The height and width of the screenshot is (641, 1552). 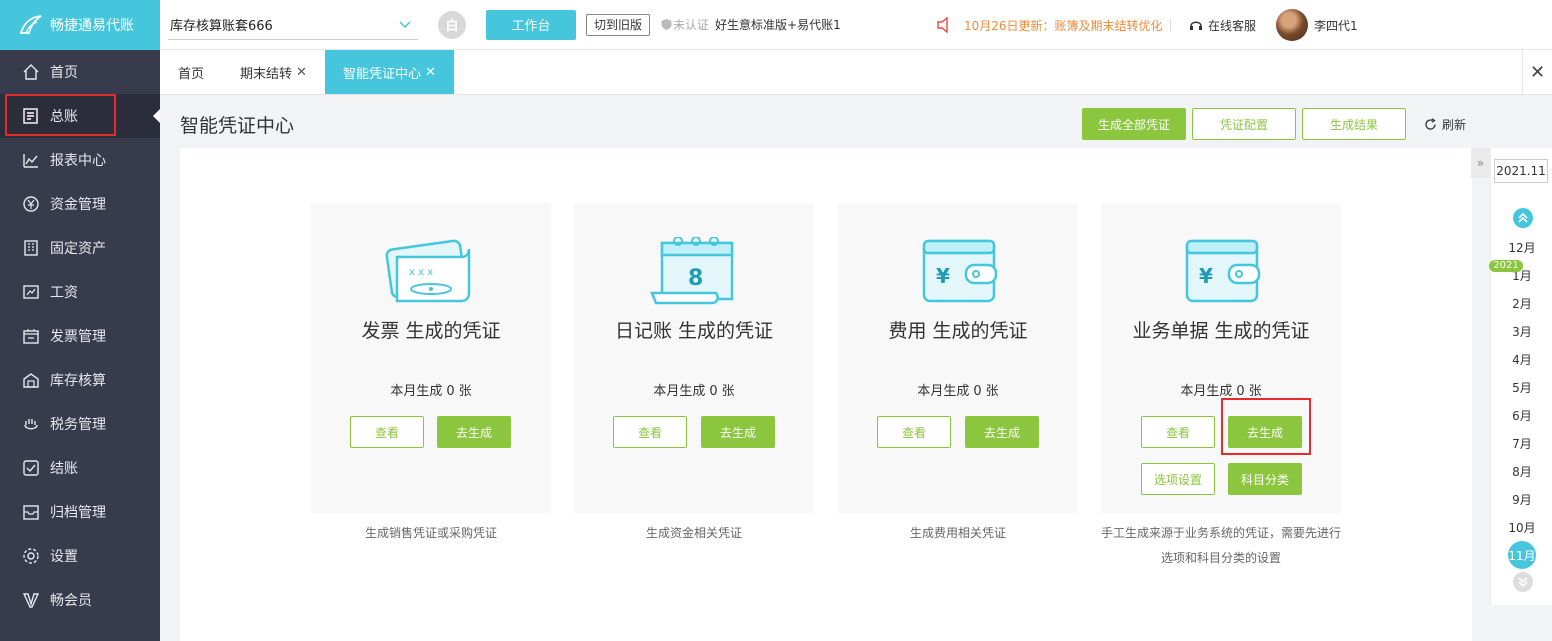 I want to click on speaker-icon, so click(x=942, y=25).